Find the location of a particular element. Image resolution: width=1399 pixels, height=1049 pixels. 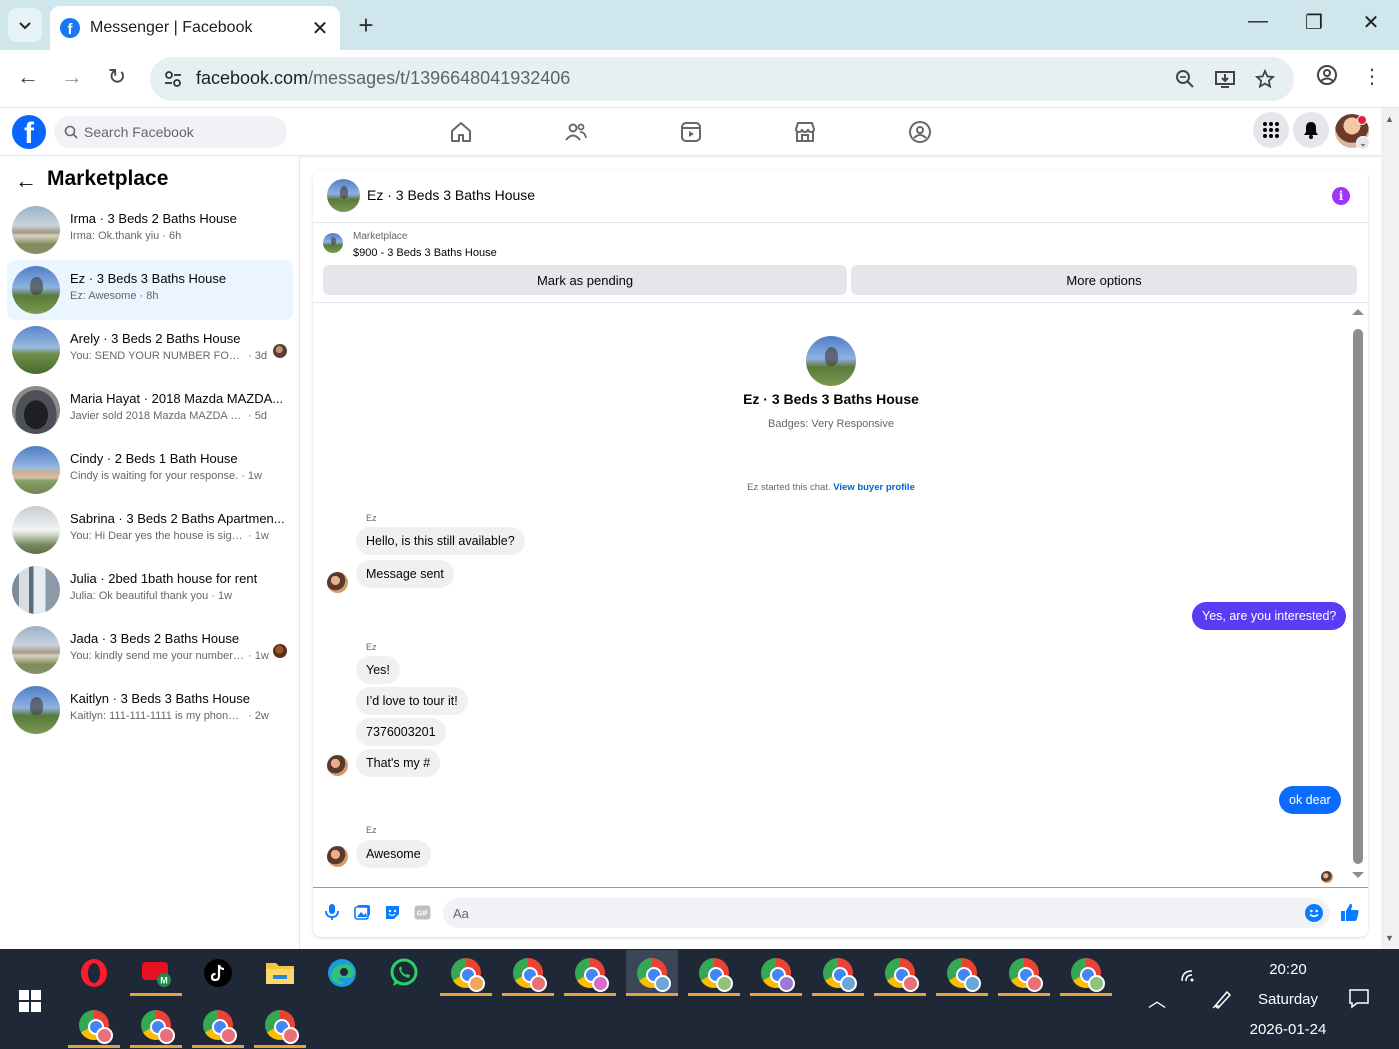

show-hidden-icons-chevron-icon: ︿ is located at coordinates (1157, 1000).